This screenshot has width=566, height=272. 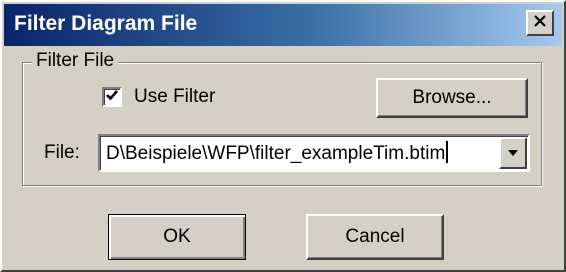 I want to click on checkmark-icon, so click(x=112, y=97).